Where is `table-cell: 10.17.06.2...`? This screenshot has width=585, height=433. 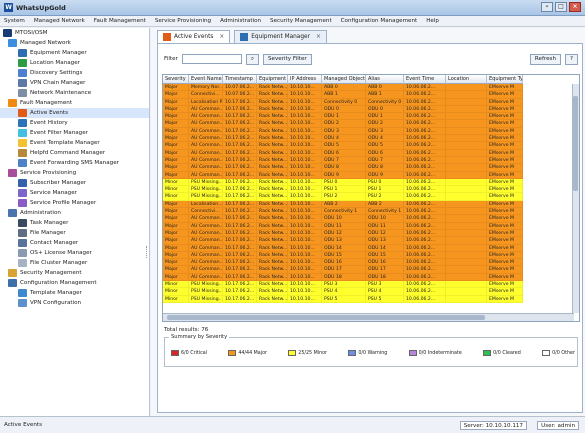 table-cell: 10.17.06.2... is located at coordinates (240, 174).